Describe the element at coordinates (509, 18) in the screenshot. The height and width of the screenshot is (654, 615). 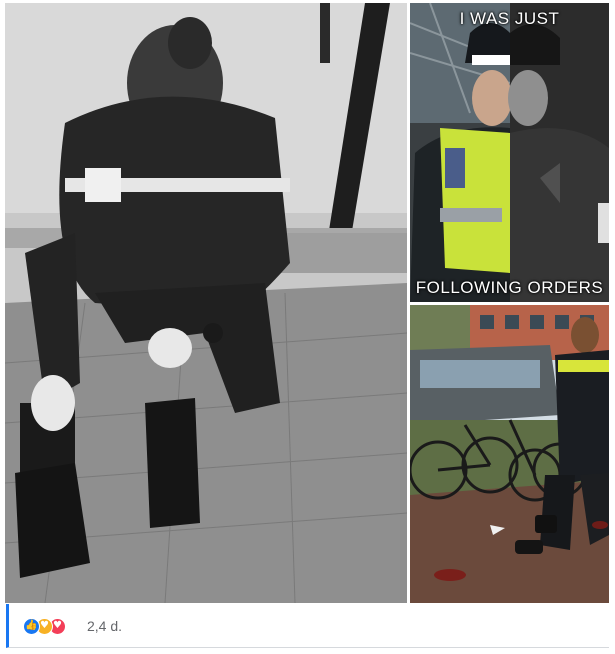
I see `meme-caption-top: I WAS JUST` at that location.